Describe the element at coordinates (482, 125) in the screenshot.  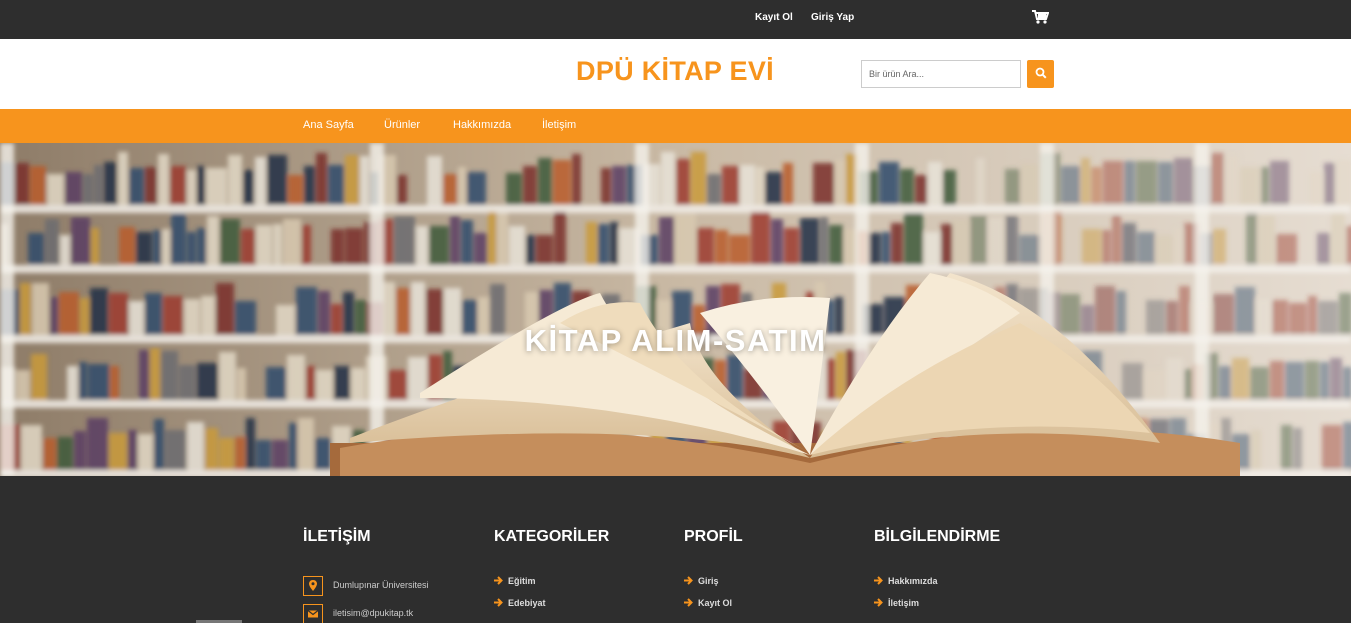
I see `nav-item-about: Hakkımızda` at that location.